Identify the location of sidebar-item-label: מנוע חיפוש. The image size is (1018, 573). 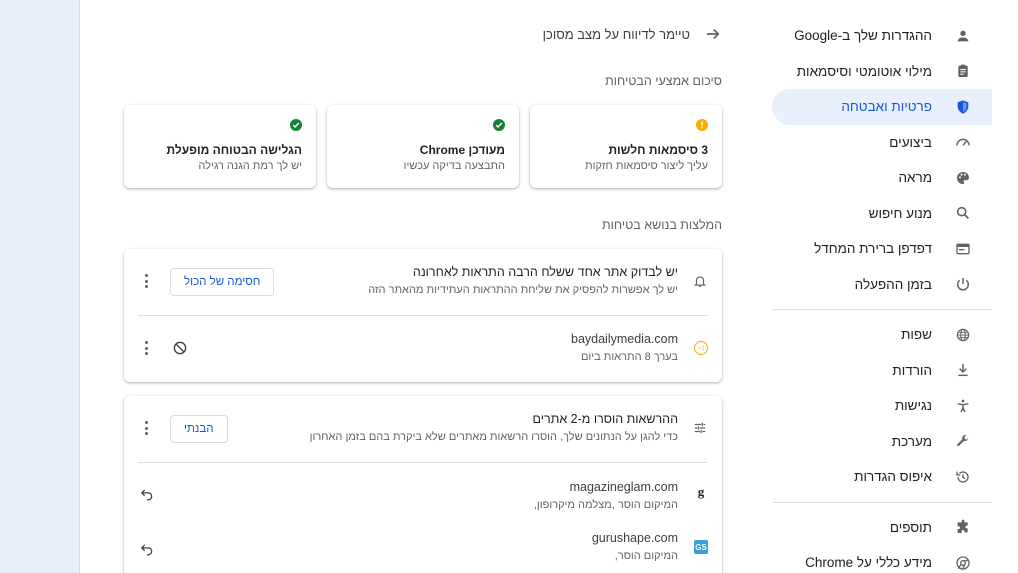
(900, 213).